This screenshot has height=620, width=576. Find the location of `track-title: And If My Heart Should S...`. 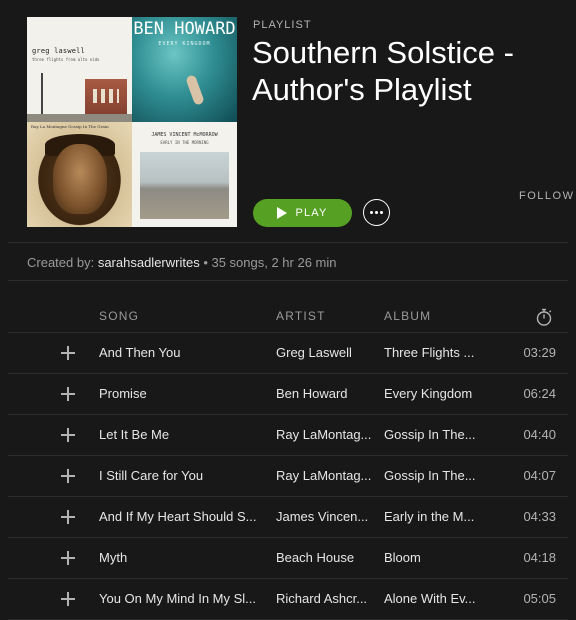

track-title: And If My Heart Should S... is located at coordinates (178, 516).